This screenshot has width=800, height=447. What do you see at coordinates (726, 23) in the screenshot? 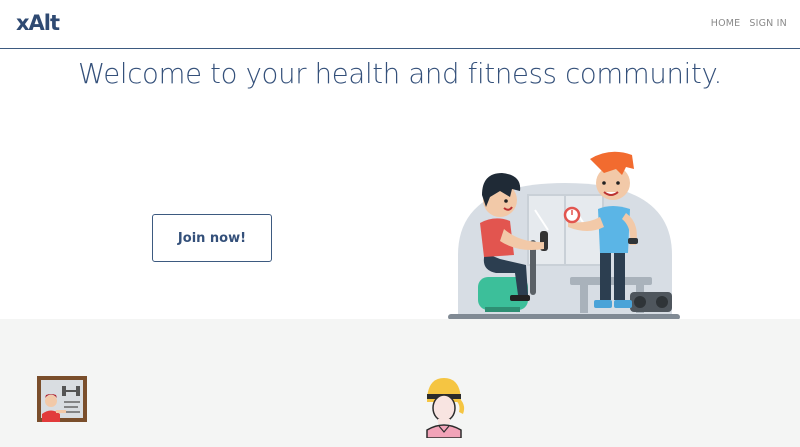
I see `nav-home-link: HOME` at bounding box center [726, 23].